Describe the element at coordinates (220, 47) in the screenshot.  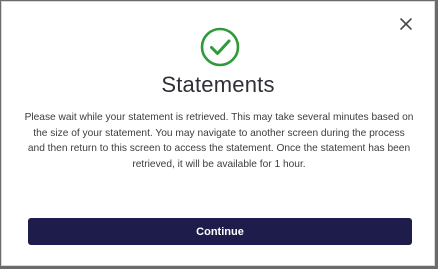
I see `check-circle-icon` at that location.